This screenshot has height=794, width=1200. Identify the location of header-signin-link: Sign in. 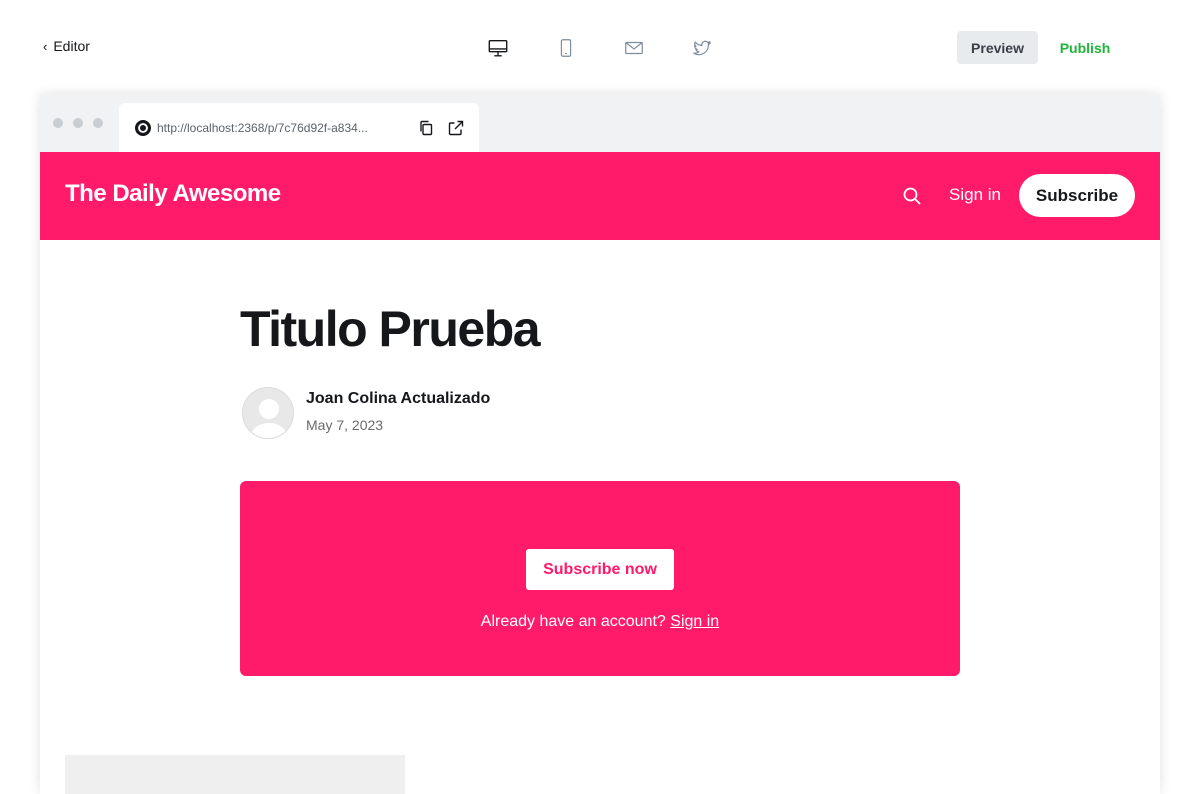
(975, 195).